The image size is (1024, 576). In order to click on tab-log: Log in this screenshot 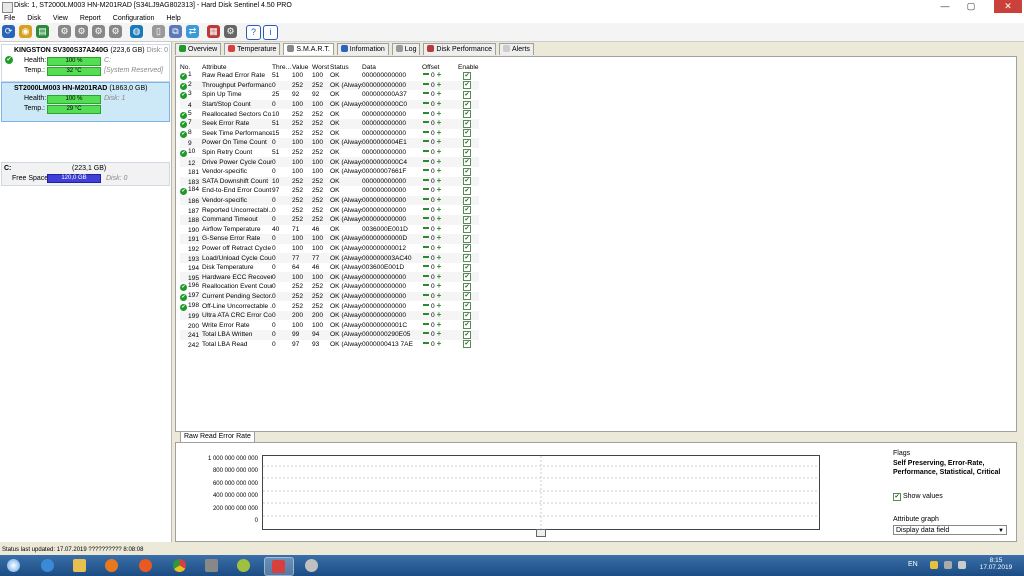, I will do `click(406, 49)`.